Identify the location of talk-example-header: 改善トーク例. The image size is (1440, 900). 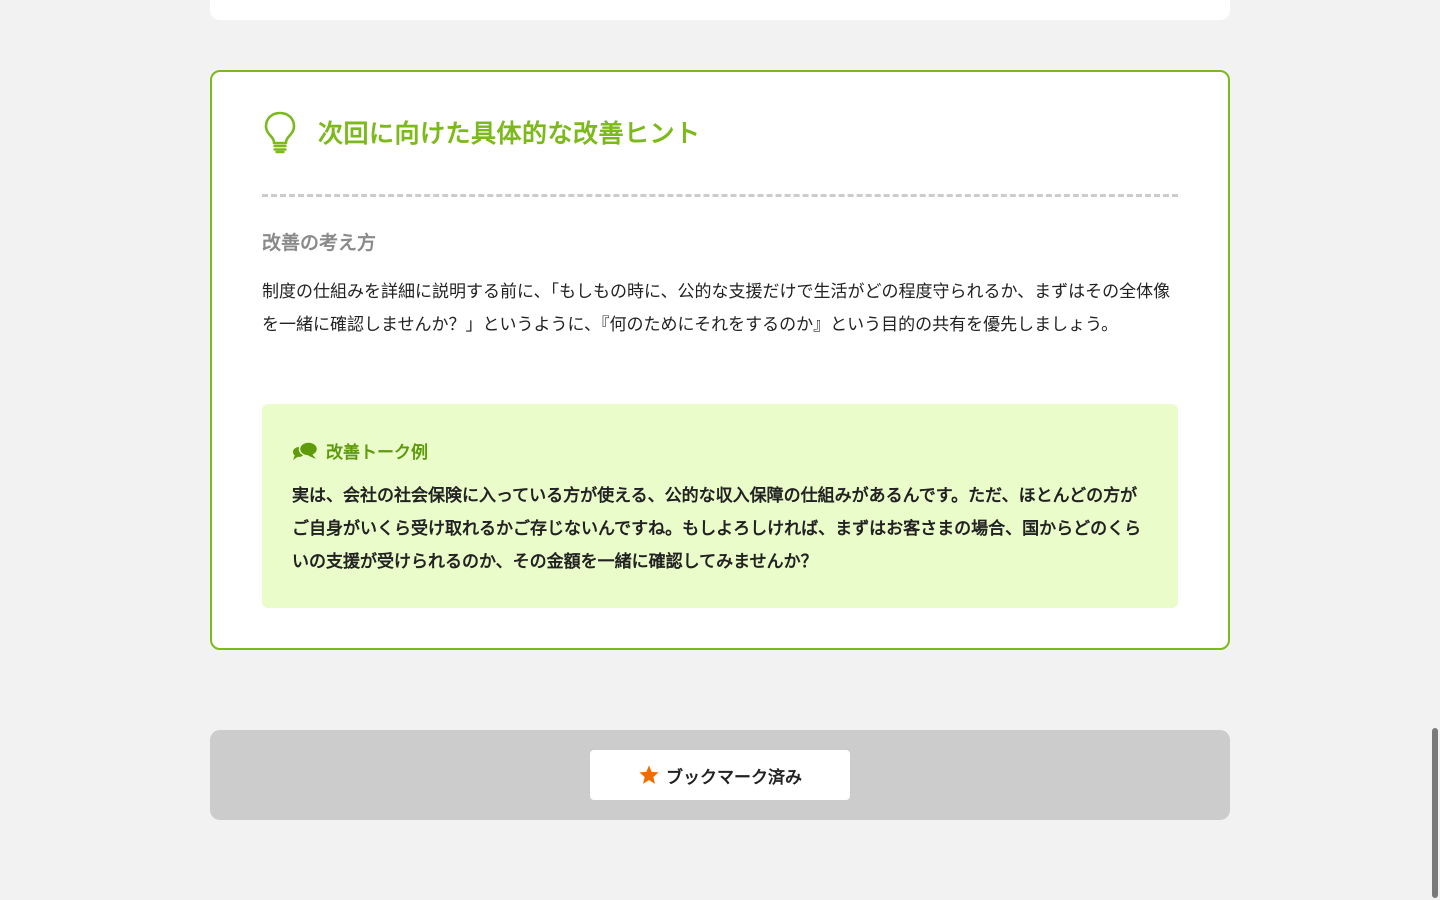
(360, 450).